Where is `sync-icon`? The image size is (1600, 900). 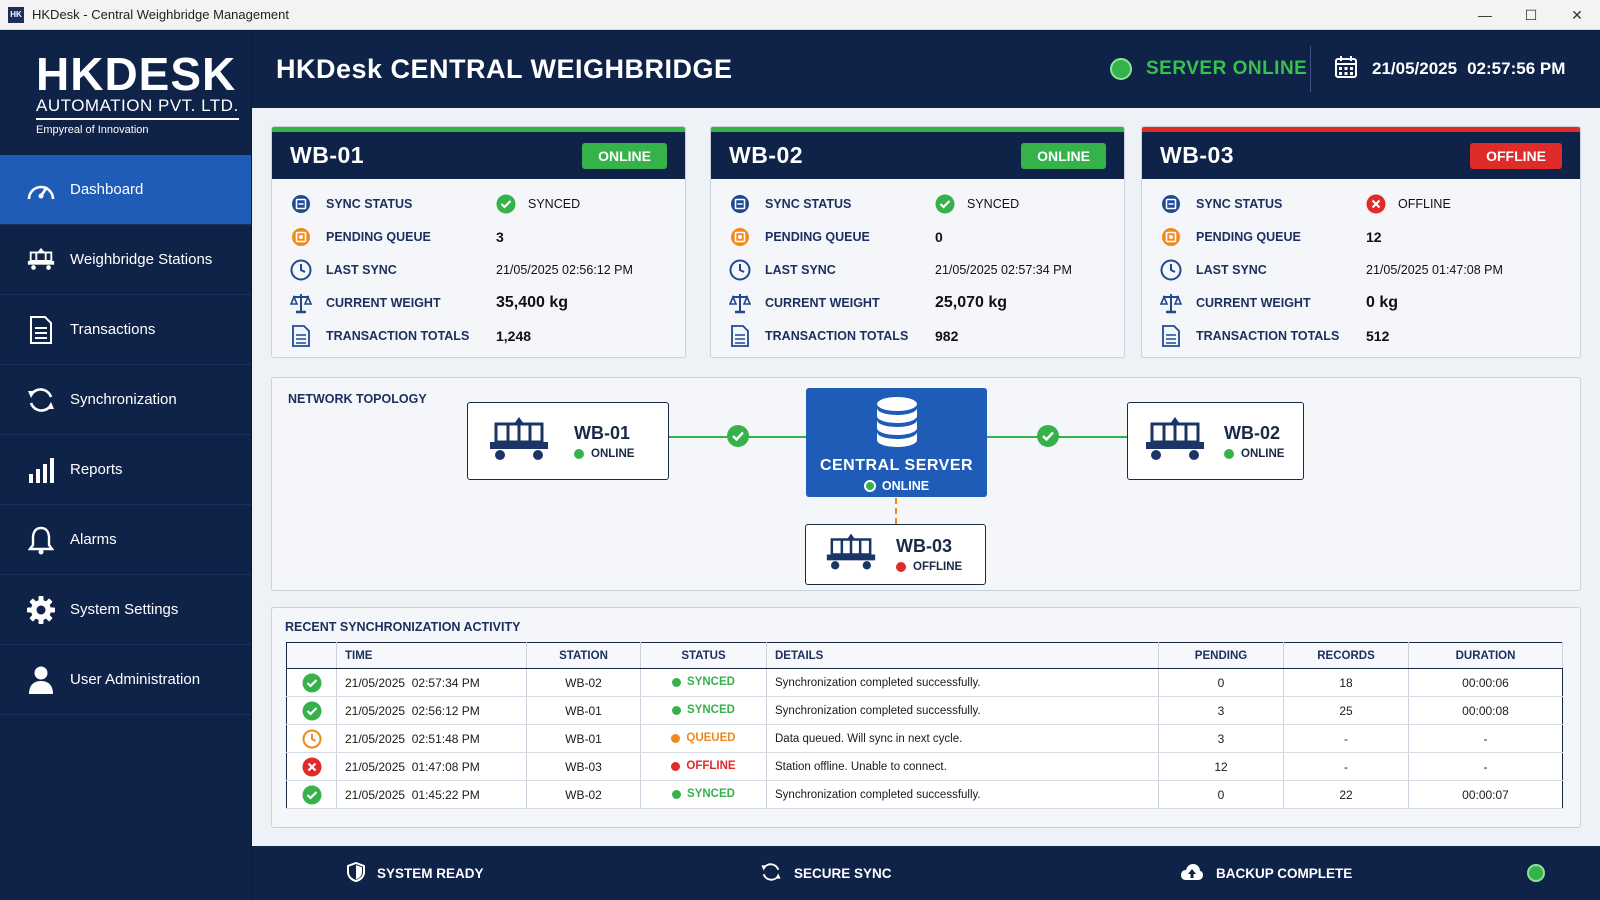
sync-icon is located at coordinates (777, 873).